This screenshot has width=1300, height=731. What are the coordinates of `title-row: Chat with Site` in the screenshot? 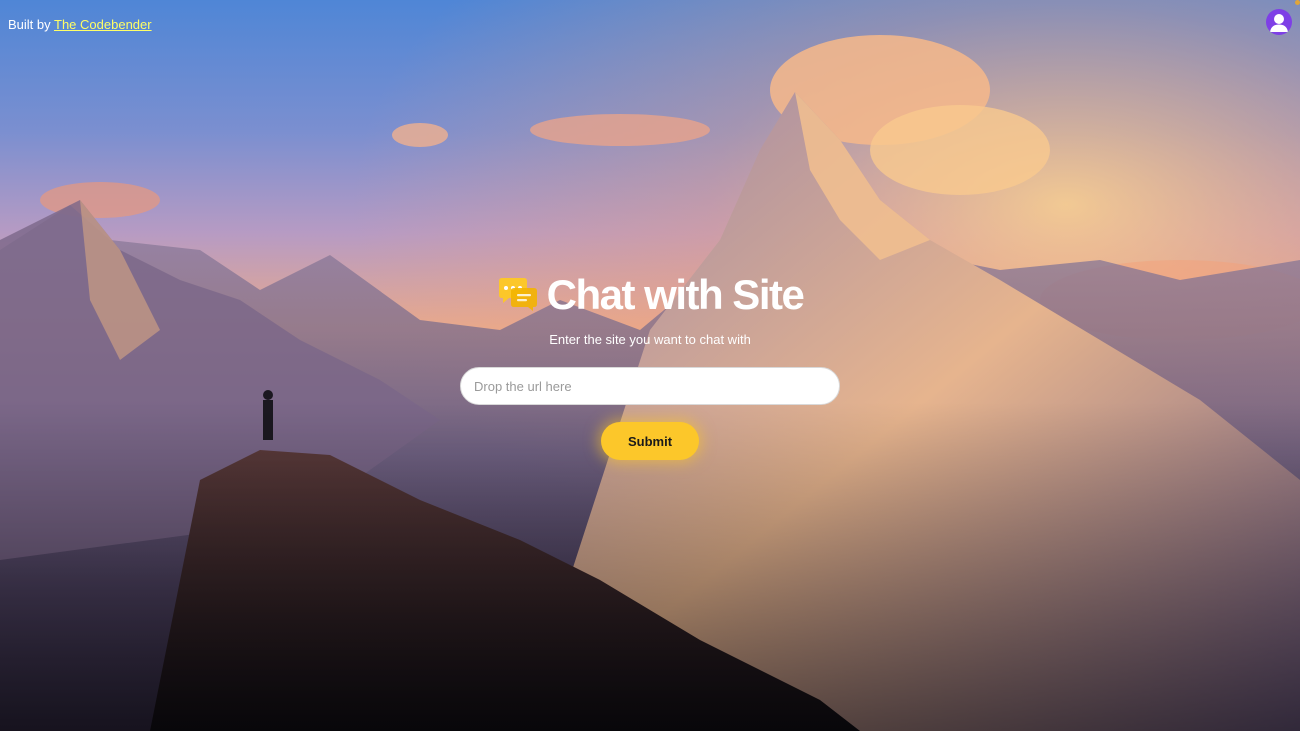 It's located at (651, 295).